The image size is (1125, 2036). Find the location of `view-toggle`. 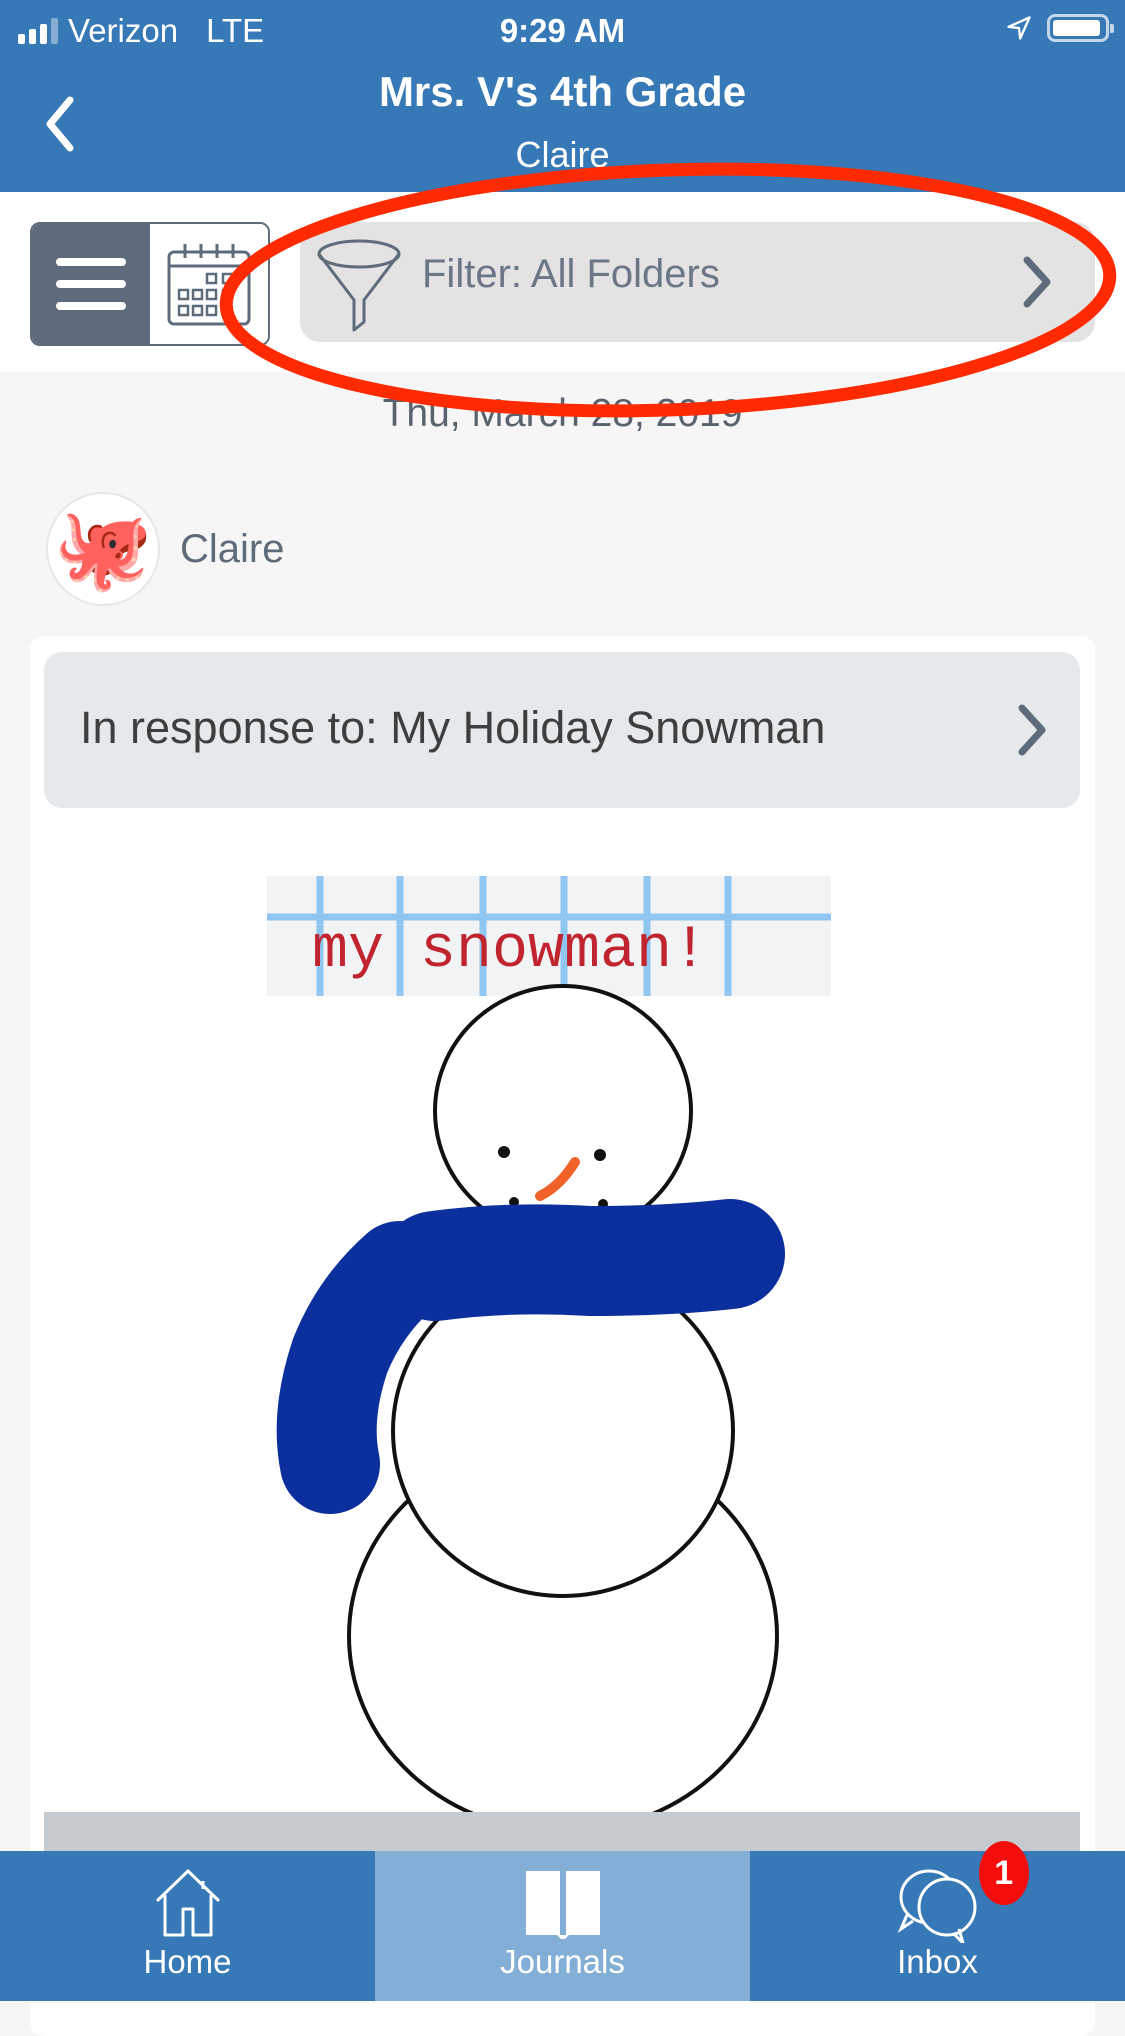

view-toggle is located at coordinates (150, 284).